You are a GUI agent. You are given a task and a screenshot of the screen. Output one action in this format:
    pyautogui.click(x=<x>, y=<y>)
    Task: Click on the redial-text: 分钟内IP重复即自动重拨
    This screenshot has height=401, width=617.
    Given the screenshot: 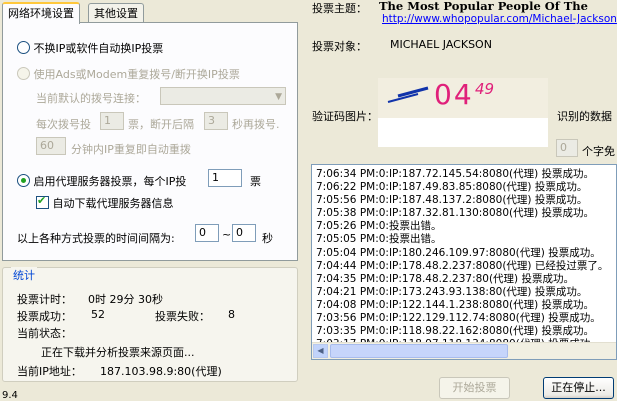 What is the action you would take?
    pyautogui.click(x=131, y=149)
    